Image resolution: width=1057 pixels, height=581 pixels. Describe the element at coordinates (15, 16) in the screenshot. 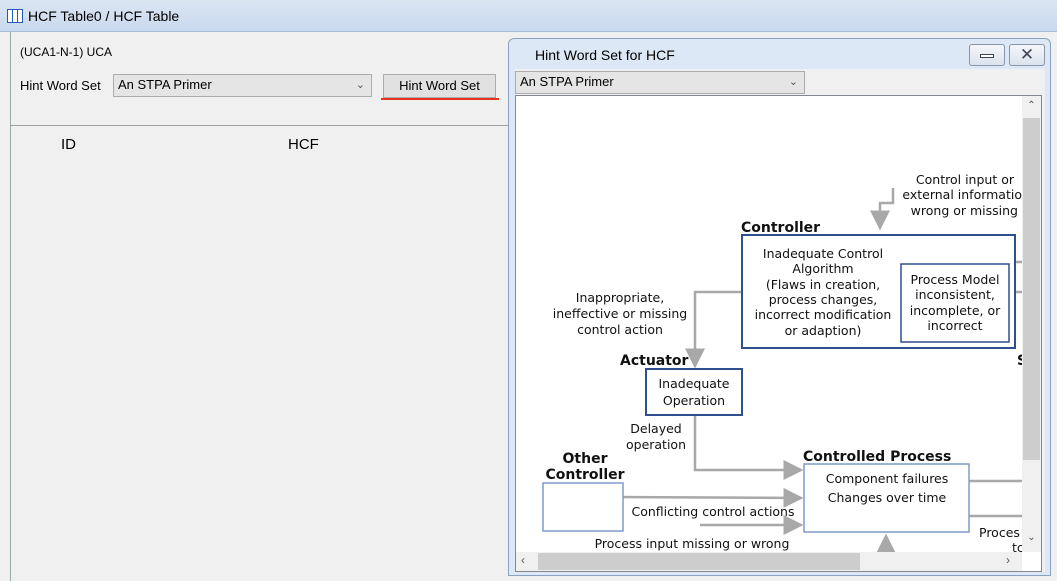

I see `table-icon` at that location.